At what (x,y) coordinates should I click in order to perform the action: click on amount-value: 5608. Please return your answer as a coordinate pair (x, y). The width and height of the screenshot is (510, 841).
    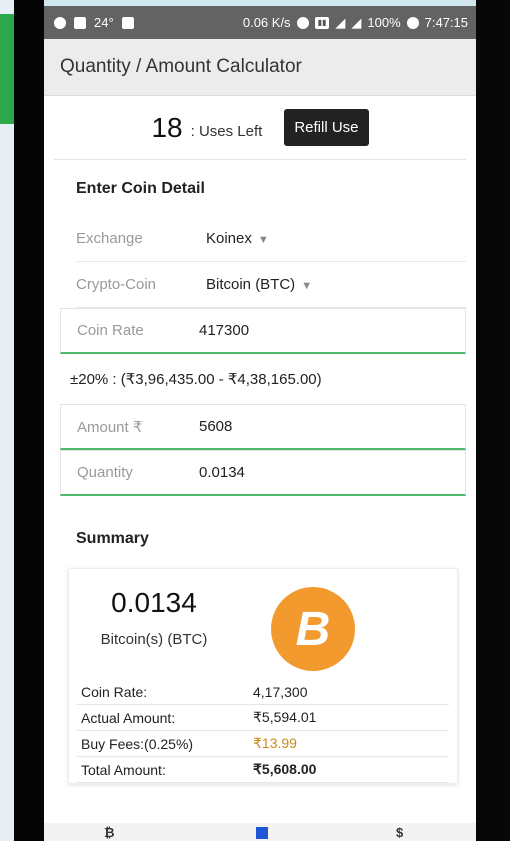
    Looking at the image, I should click on (216, 426).